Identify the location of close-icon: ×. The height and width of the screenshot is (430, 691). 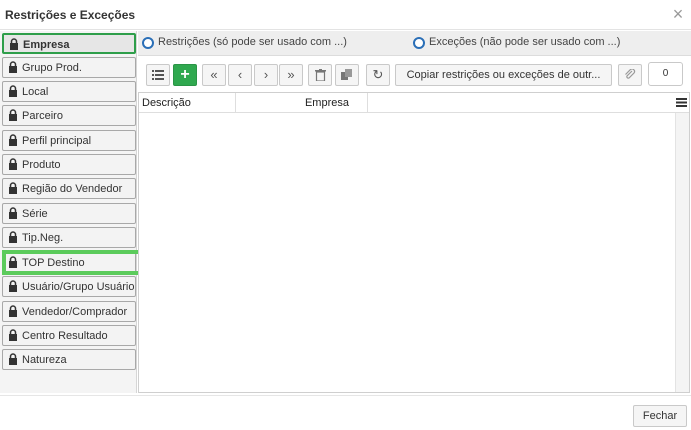
(678, 14).